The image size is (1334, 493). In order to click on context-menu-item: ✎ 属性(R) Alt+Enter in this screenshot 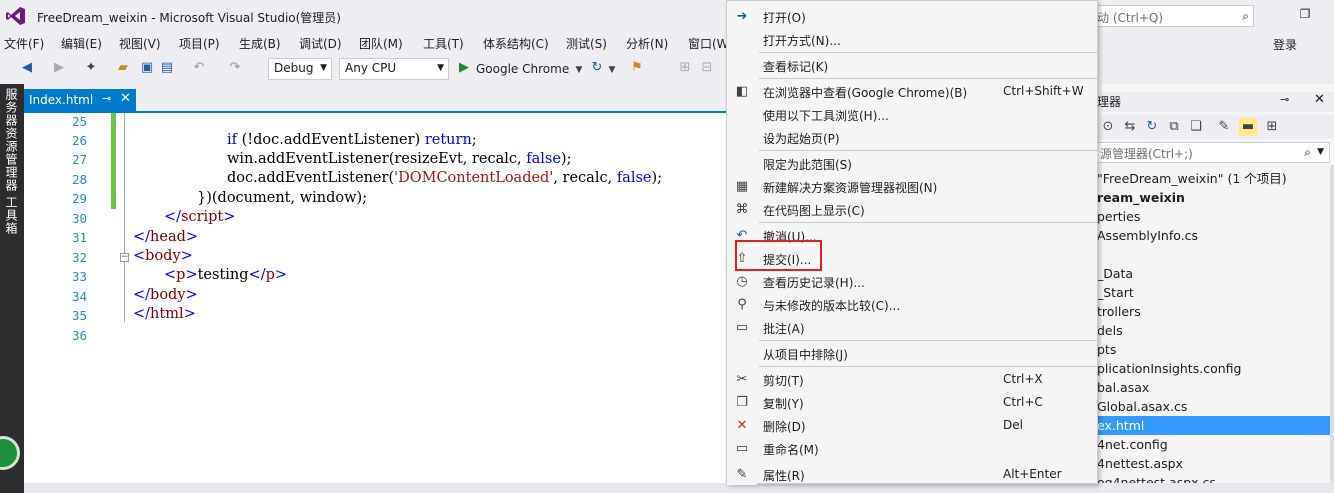, I will do `click(912, 474)`.